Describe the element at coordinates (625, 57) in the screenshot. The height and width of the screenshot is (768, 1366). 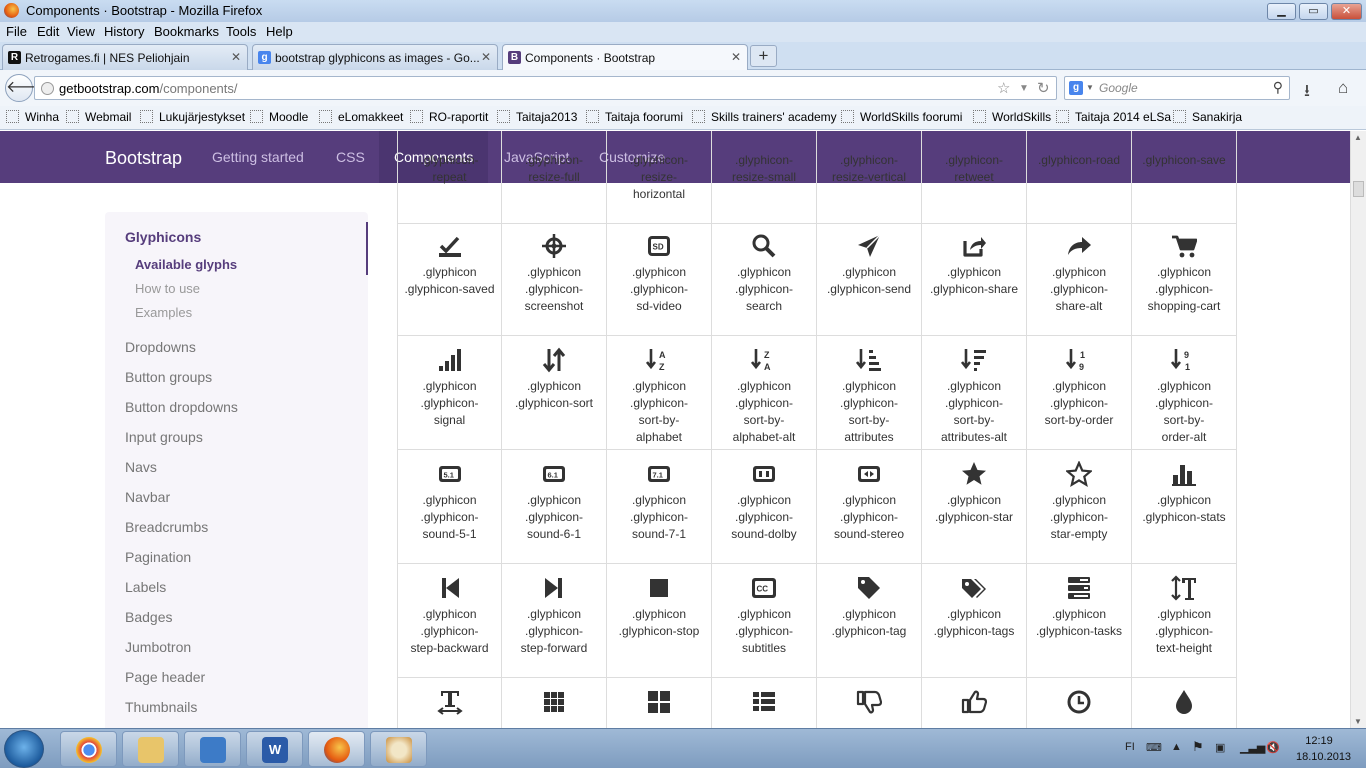
I see `tab-3: B Components · Bootstrap ✕` at that location.